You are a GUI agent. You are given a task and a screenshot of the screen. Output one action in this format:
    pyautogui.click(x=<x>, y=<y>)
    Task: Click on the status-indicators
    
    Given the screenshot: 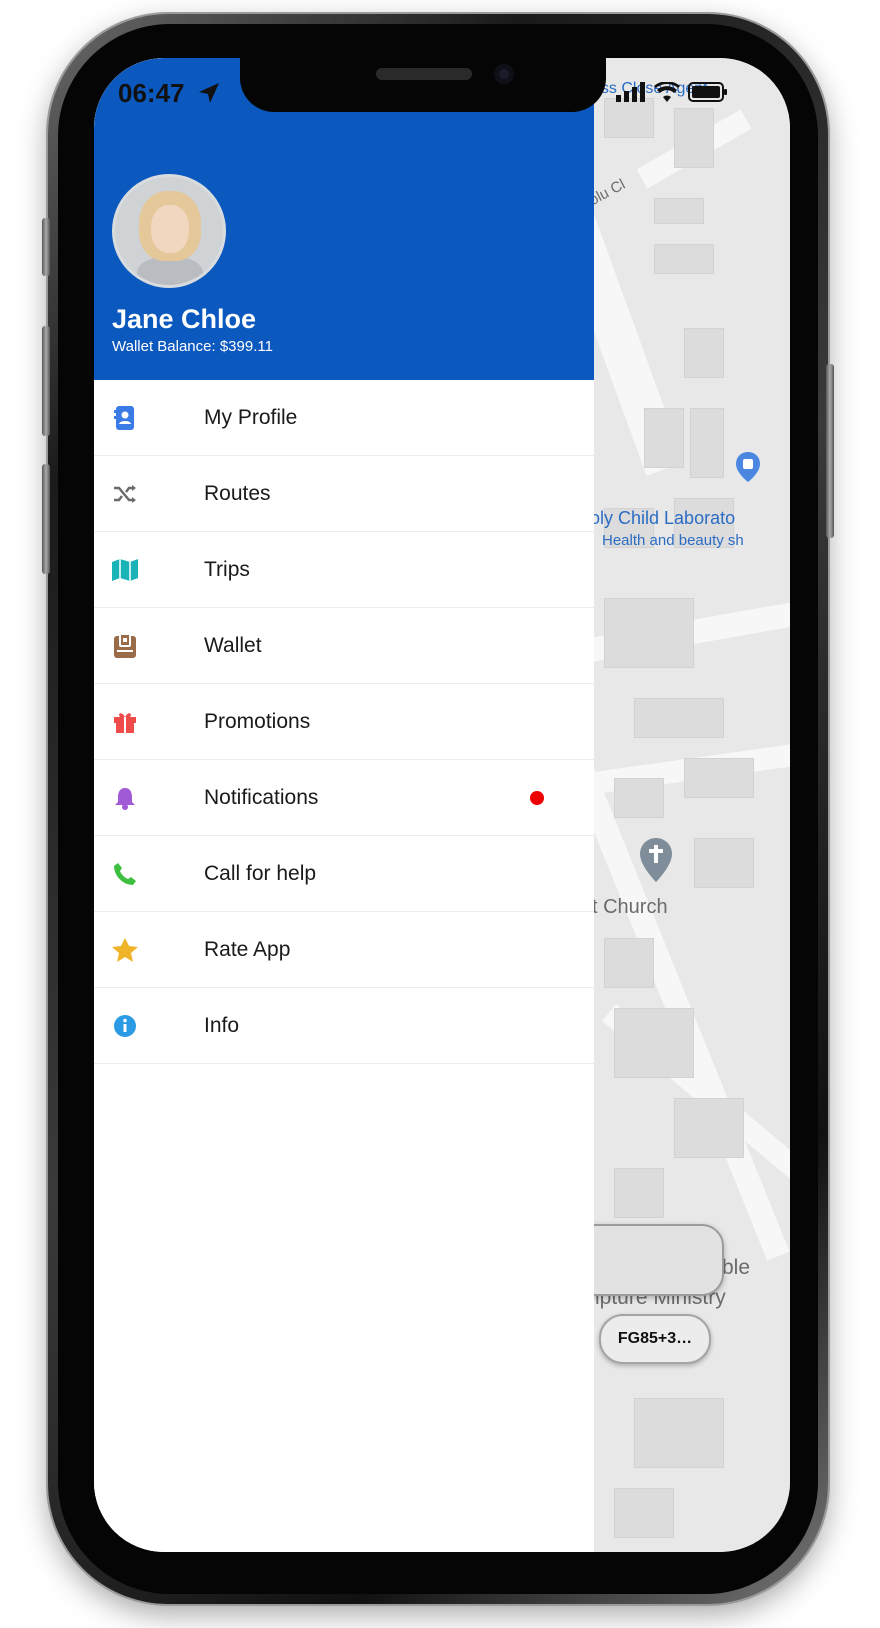 What is the action you would take?
    pyautogui.click(x=672, y=94)
    